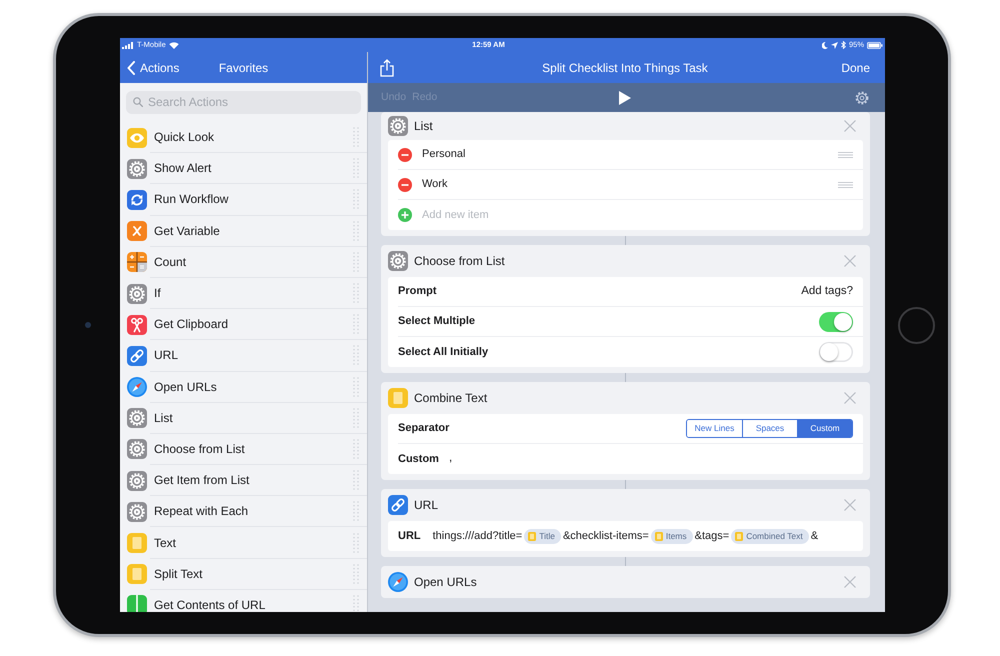 This screenshot has height=656, width=1000. I want to click on settings-icon, so click(862, 97).